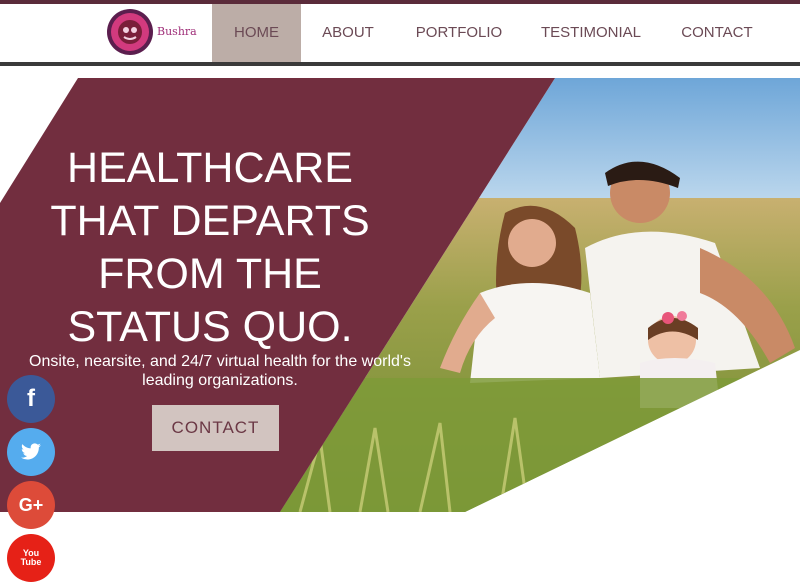 This screenshot has height=586, width=800. What do you see at coordinates (215, 428) in the screenshot?
I see `contact-button: CONTACT` at bounding box center [215, 428].